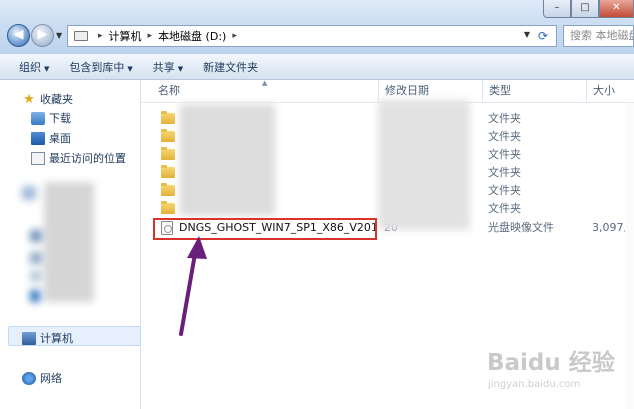  I want to click on baidu-watermark-url: jingyan.baidu.com, so click(534, 384).